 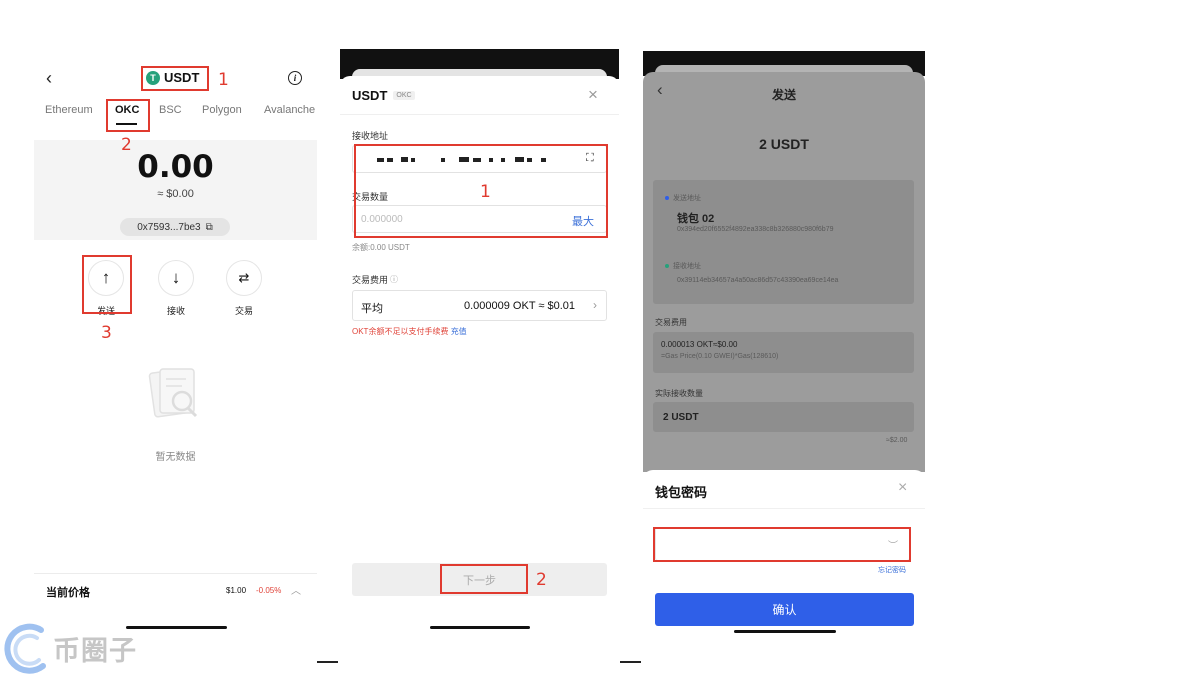 I want to click on chain-badge: OKC, so click(x=404, y=95).